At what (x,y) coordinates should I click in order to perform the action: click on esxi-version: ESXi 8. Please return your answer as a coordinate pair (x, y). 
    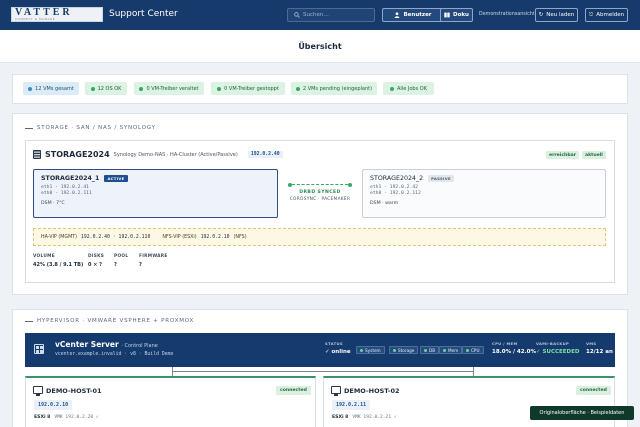
    Looking at the image, I should click on (42, 417).